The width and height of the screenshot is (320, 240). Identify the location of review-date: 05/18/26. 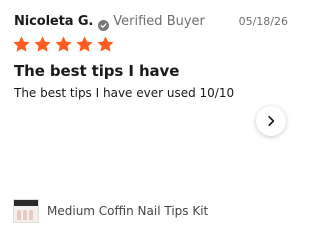
(263, 21).